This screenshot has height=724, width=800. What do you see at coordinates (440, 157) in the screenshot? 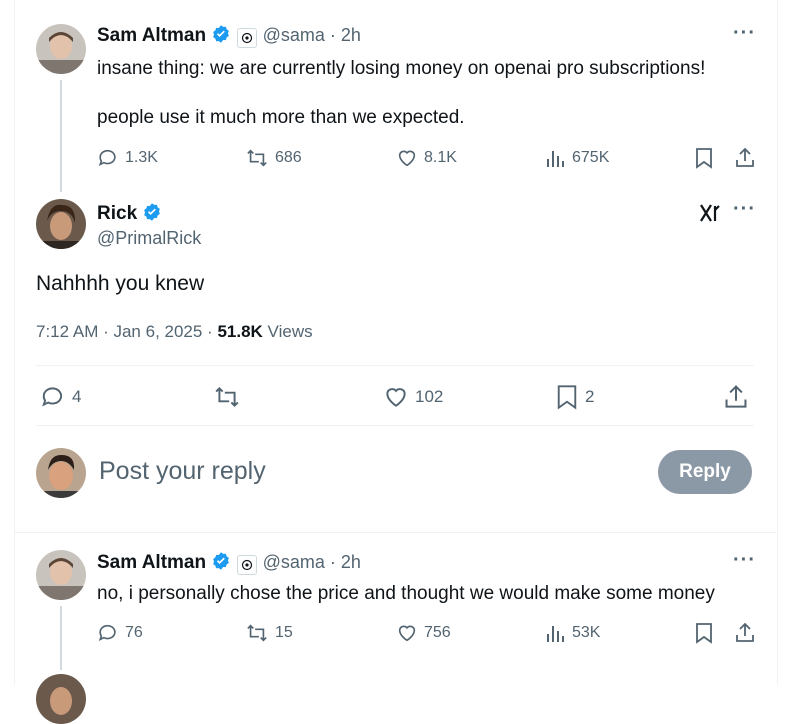
I see `like-count: 8.1K` at bounding box center [440, 157].